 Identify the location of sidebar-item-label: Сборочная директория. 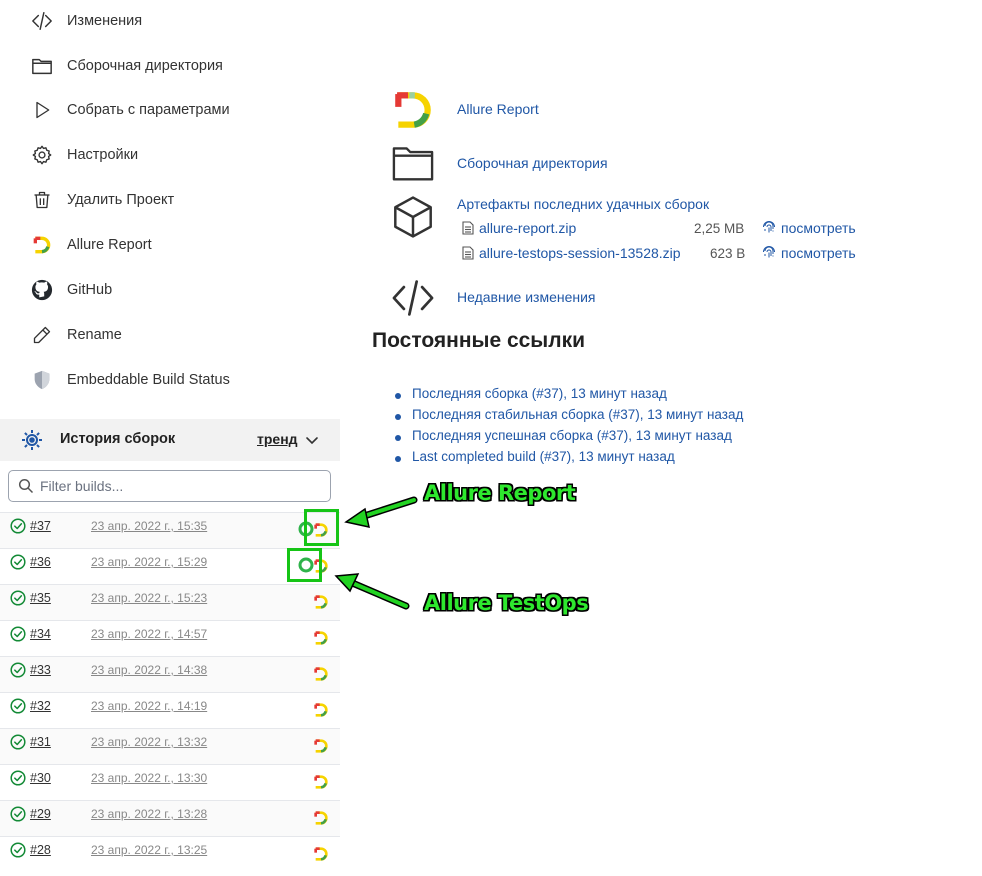
(145, 66).